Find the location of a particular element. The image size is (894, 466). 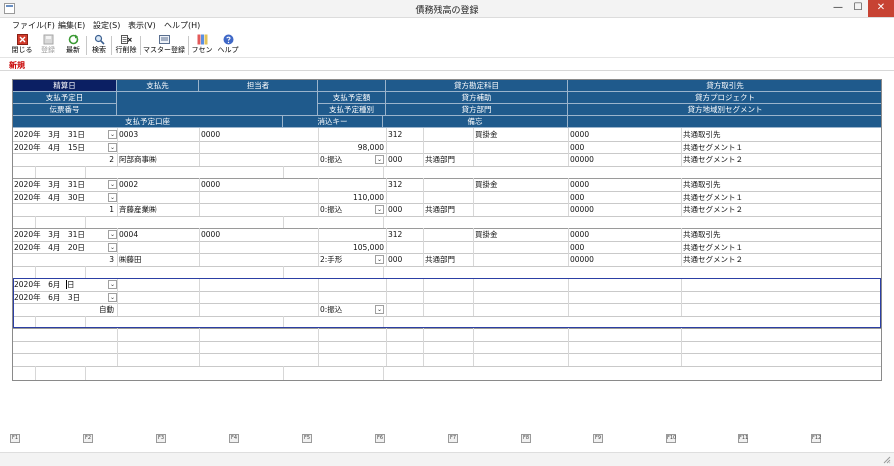

header-credit-aux: 貸方補助 is located at coordinates (477, 98).